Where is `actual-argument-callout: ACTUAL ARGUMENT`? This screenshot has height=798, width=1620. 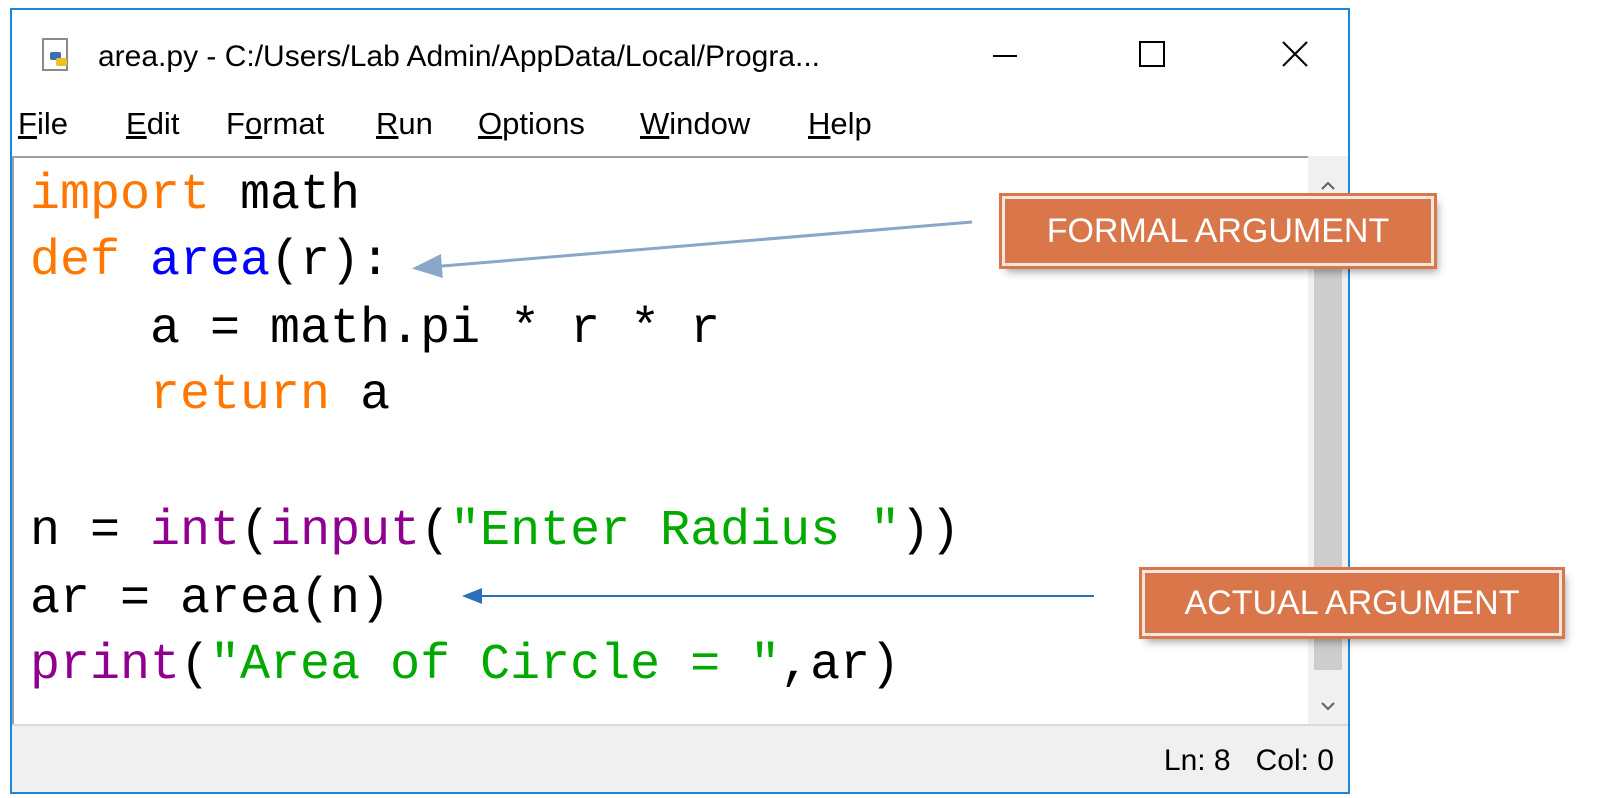
actual-argument-callout: ACTUAL ARGUMENT is located at coordinates (1352, 603).